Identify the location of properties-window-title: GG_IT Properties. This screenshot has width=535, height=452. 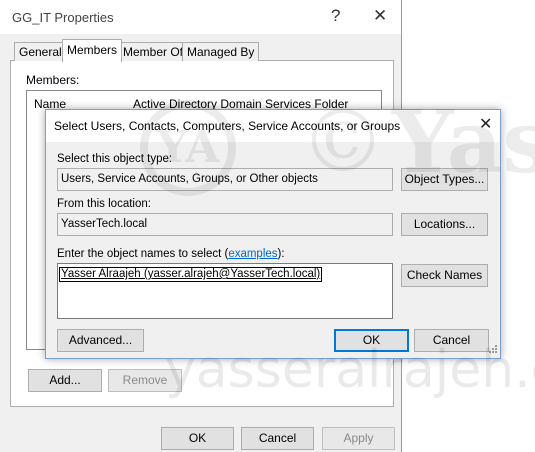
(63, 17).